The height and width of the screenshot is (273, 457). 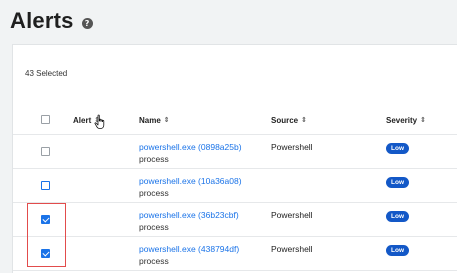 What do you see at coordinates (189, 249) in the screenshot?
I see `alert-name-link: powershell.exe (438794df)` at bounding box center [189, 249].